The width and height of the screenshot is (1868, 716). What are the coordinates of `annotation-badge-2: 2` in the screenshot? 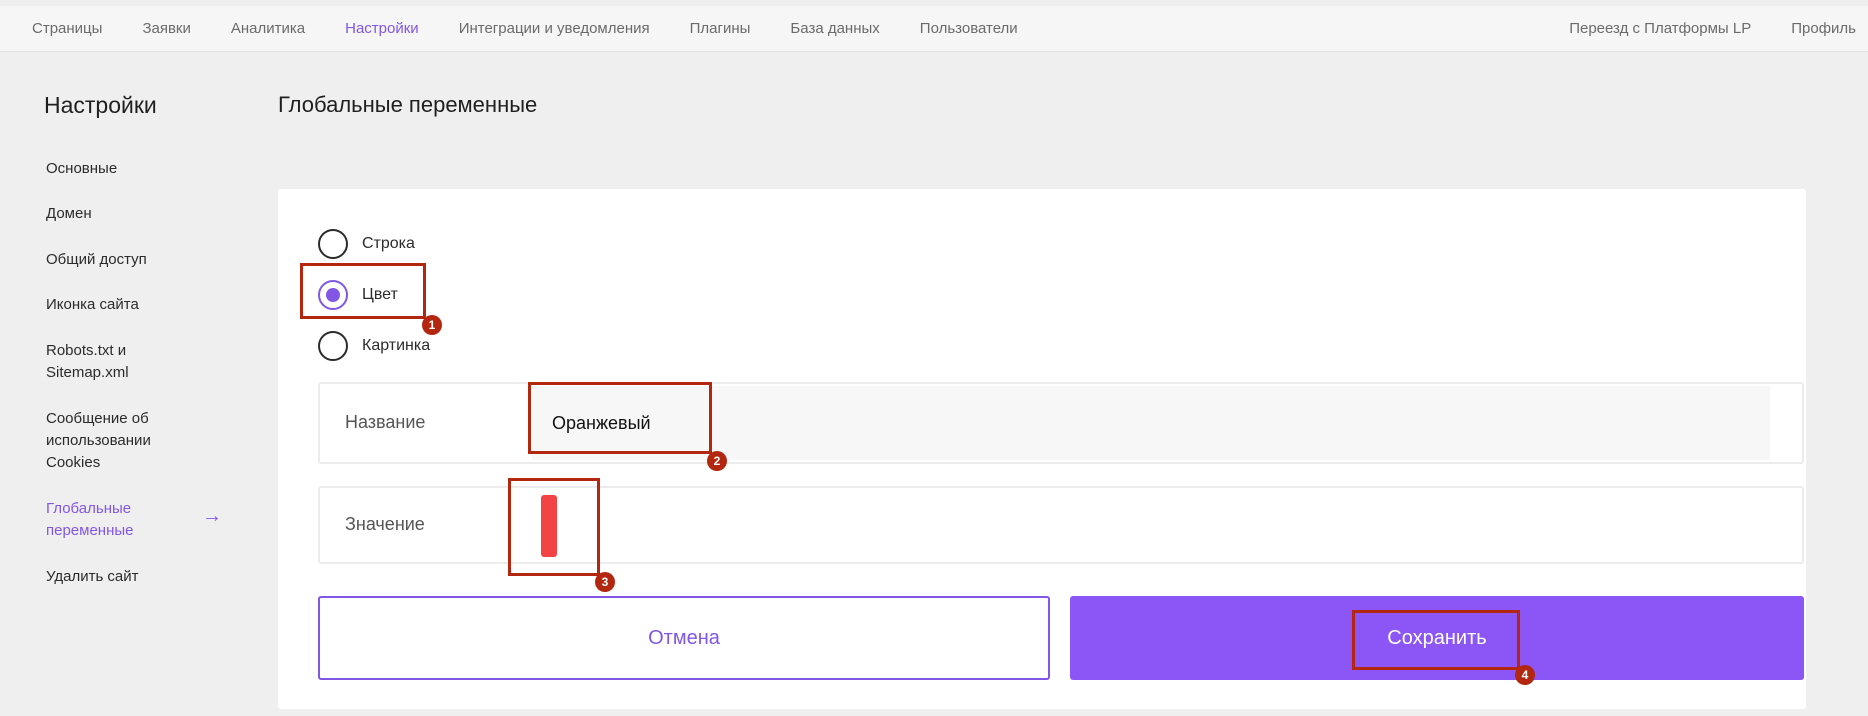 It's located at (717, 461).